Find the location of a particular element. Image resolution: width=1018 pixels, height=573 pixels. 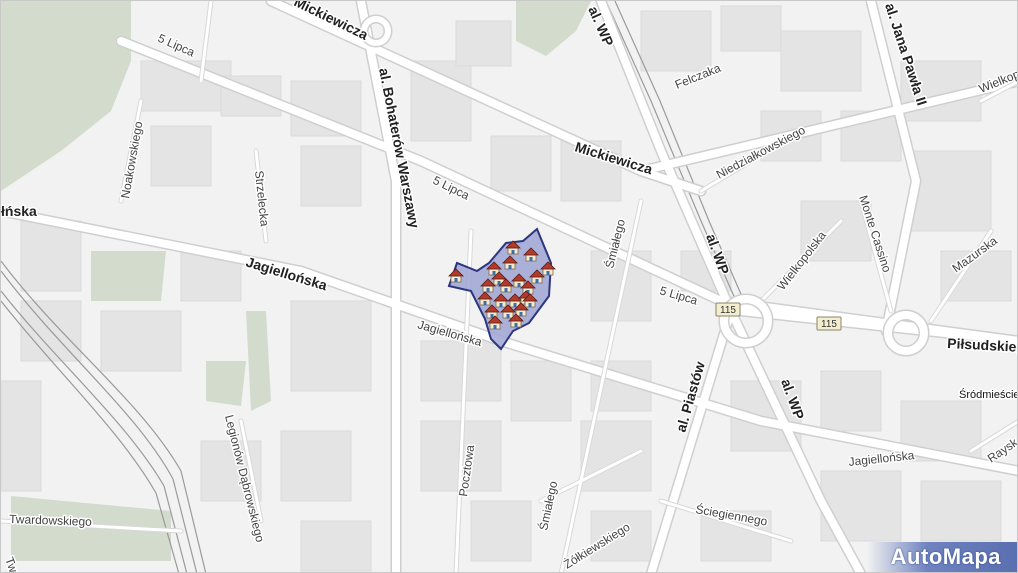

district-label: Śródmieście is located at coordinates (988, 394).